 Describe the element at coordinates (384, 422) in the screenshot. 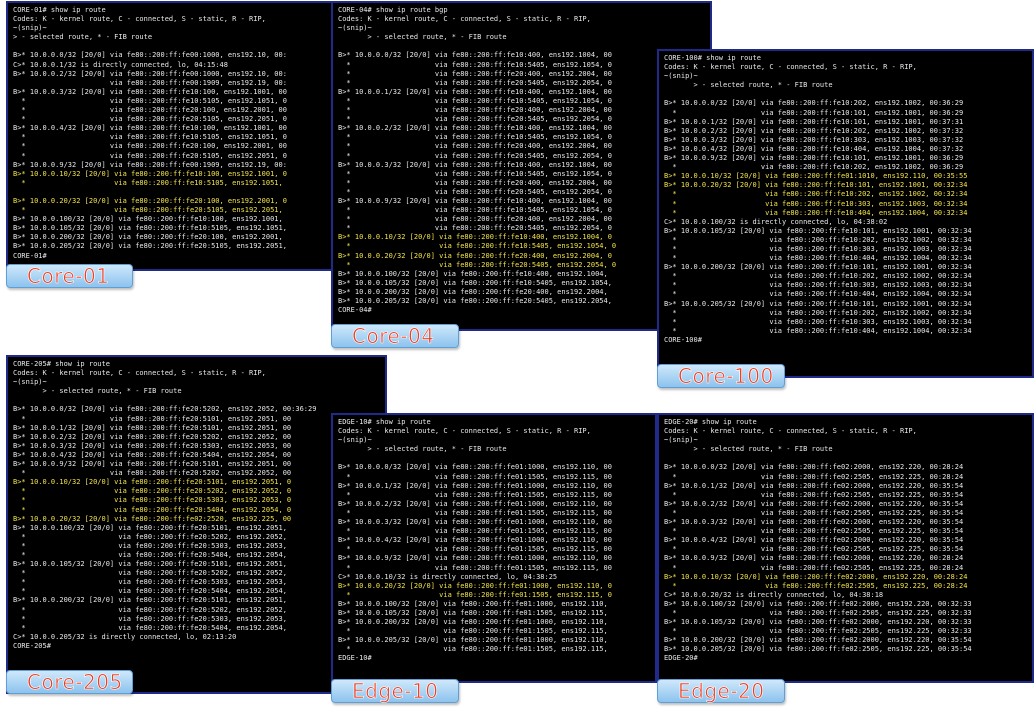

I see `terminal-line: EDGE-10# show ip route` at that location.